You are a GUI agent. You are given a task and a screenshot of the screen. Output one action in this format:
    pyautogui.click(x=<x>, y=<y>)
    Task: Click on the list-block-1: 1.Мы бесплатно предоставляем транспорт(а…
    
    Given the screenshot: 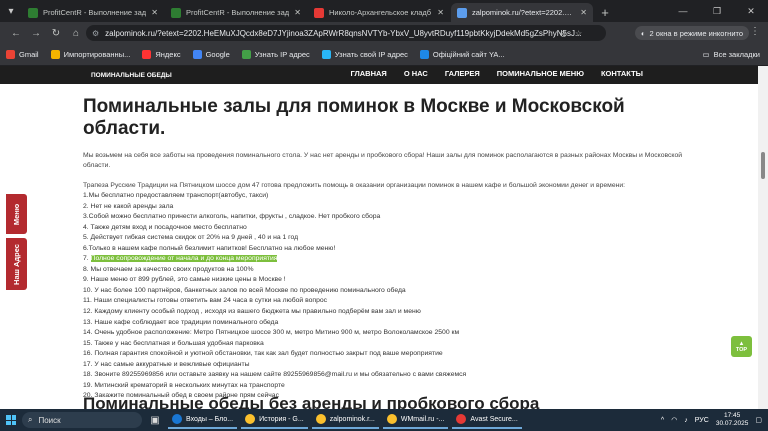 What is the action you would take?
    pyautogui.click(x=383, y=222)
    